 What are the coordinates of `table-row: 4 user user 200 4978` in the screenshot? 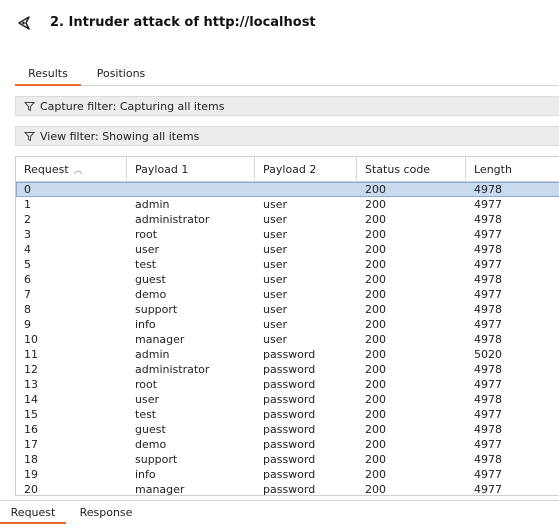 It's located at (287, 249).